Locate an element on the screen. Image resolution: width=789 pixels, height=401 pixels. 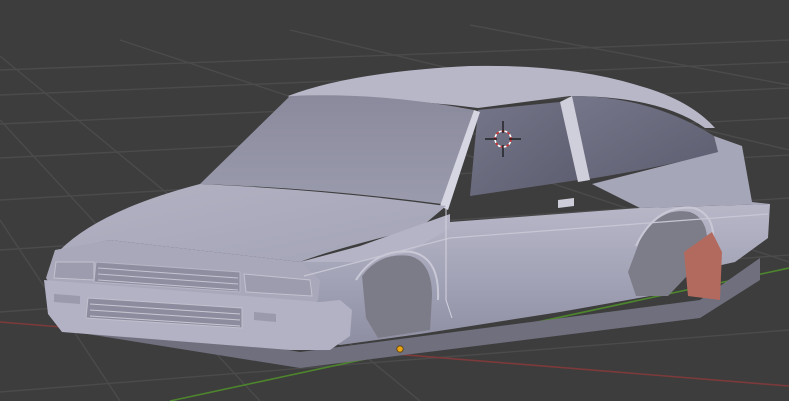
front-wheel-well is located at coordinates (397, 296).